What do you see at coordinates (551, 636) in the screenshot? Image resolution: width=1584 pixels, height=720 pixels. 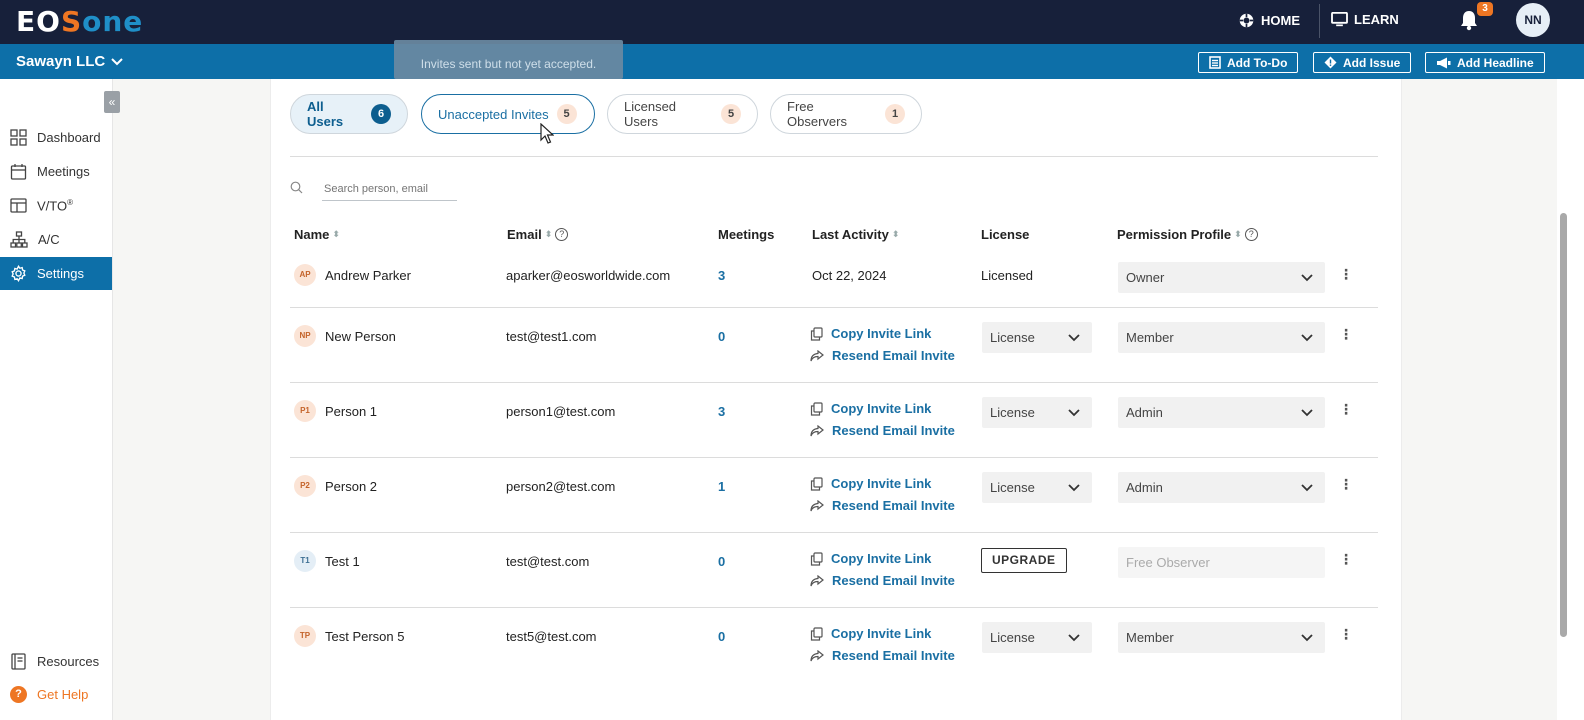 I see `user-email: test5@test.com` at bounding box center [551, 636].